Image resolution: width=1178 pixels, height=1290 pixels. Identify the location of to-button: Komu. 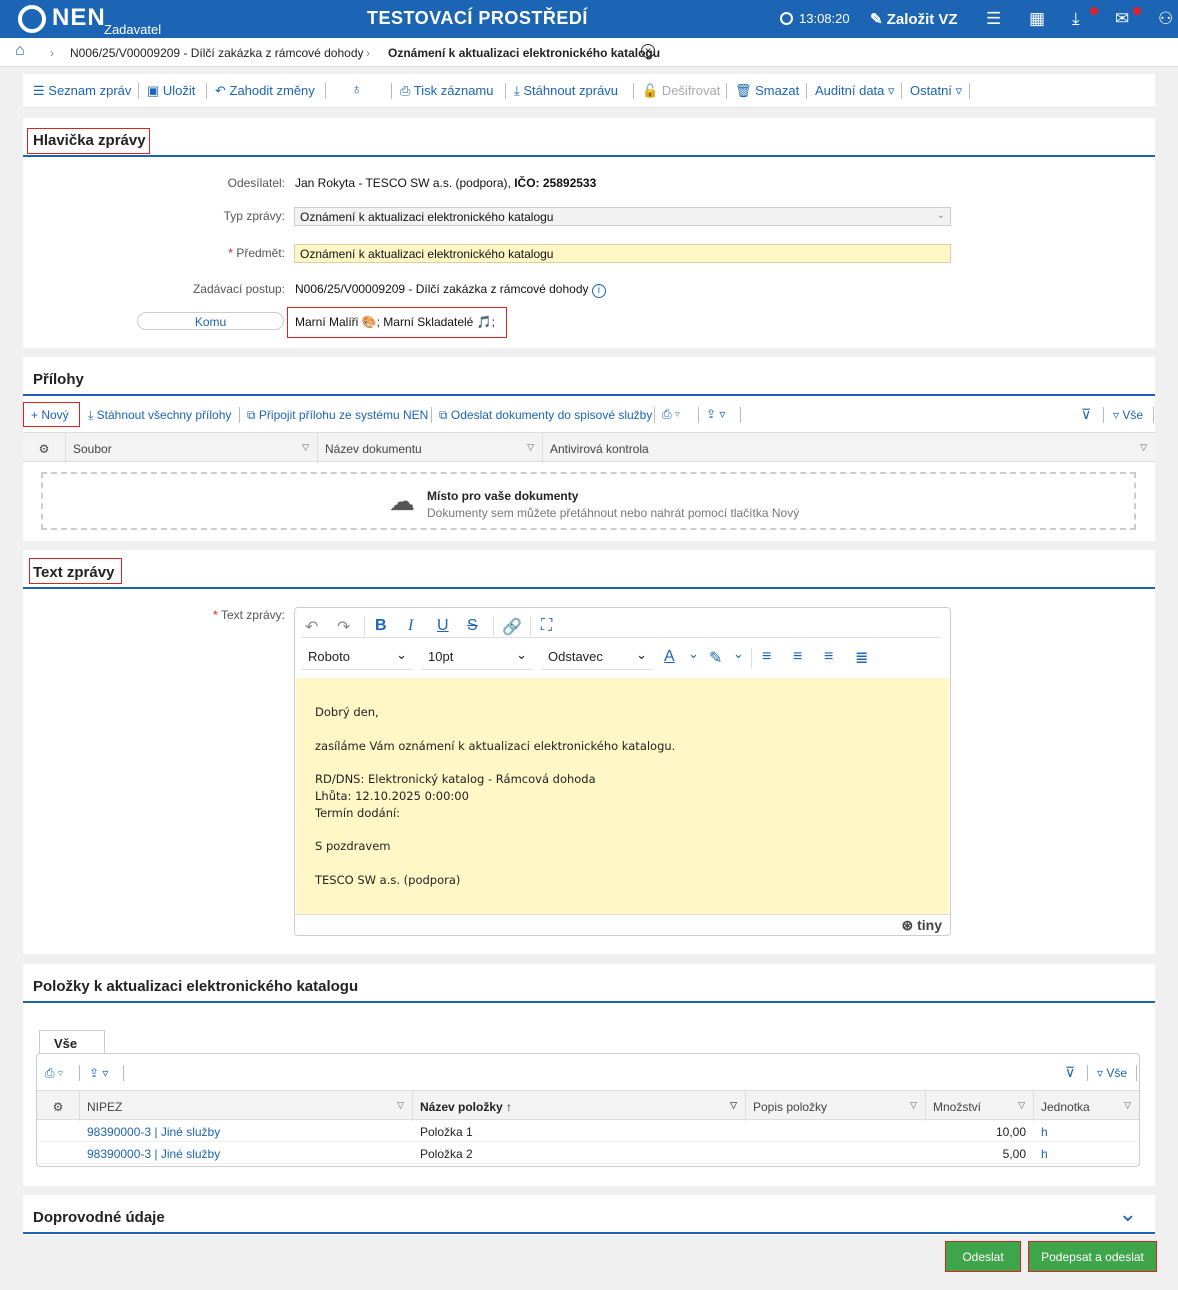
(210, 321).